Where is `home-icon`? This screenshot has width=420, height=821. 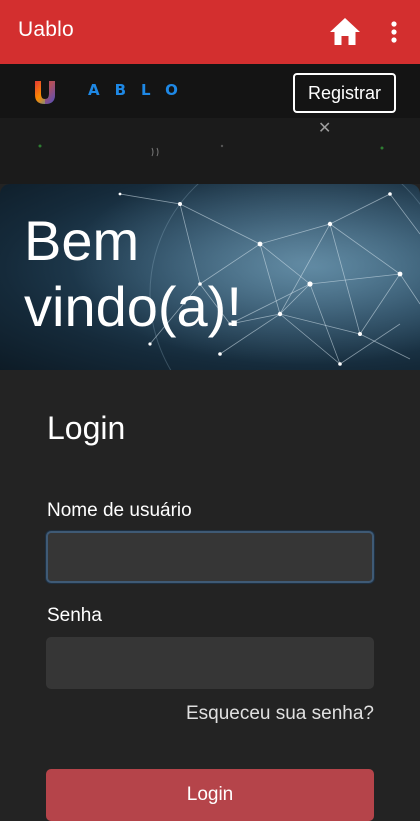
home-icon is located at coordinates (345, 32).